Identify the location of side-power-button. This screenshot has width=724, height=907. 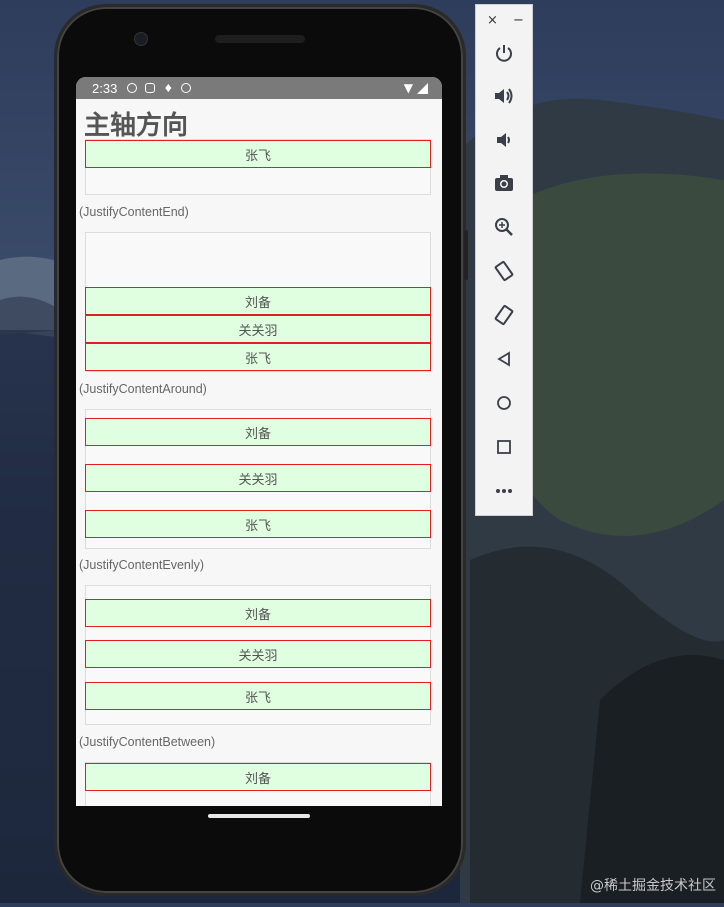
(466, 255).